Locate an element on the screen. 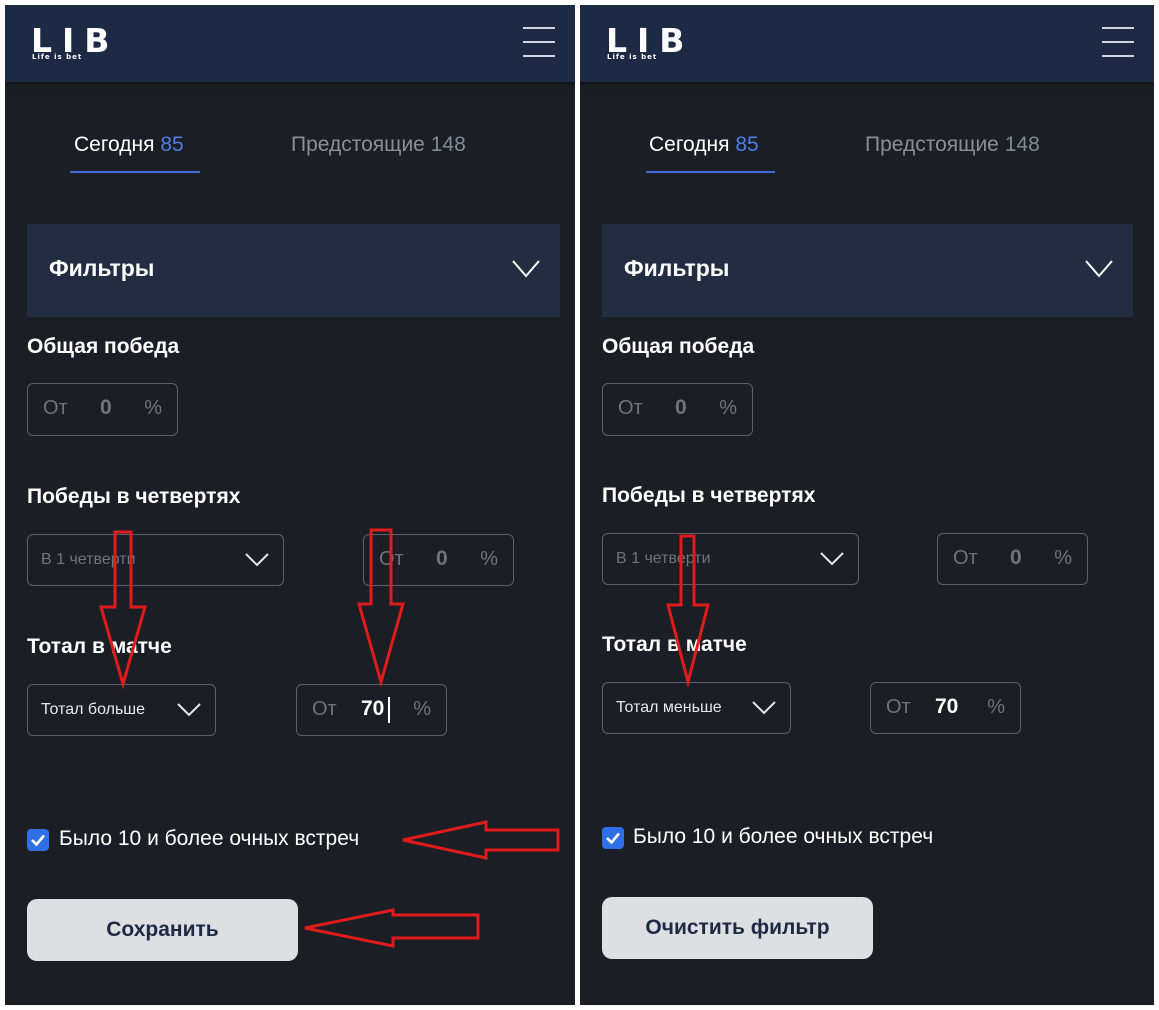 The height and width of the screenshot is (1010, 1159). text-cursor is located at coordinates (389, 710).